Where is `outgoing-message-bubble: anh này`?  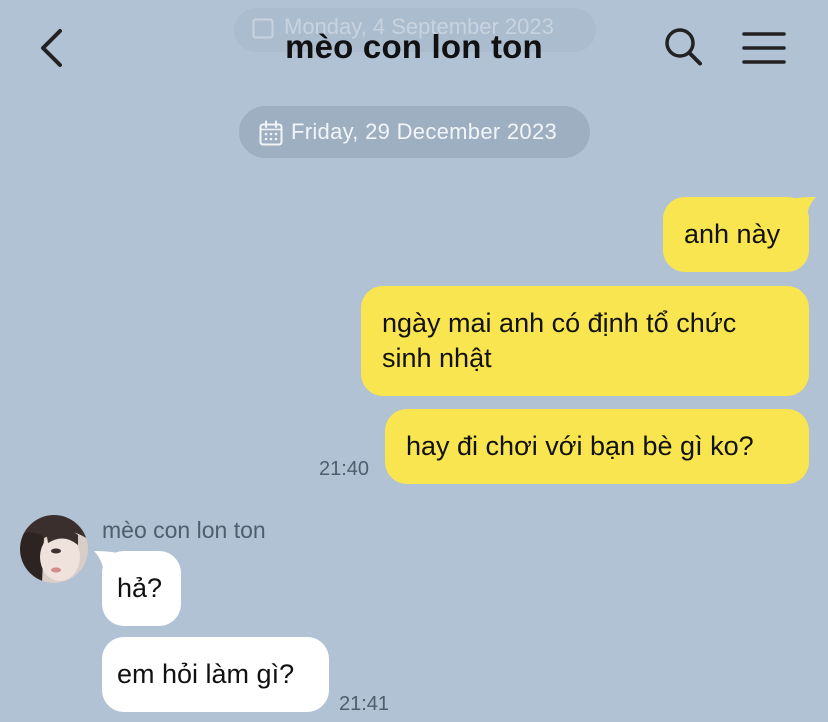 outgoing-message-bubble: anh này is located at coordinates (736, 234).